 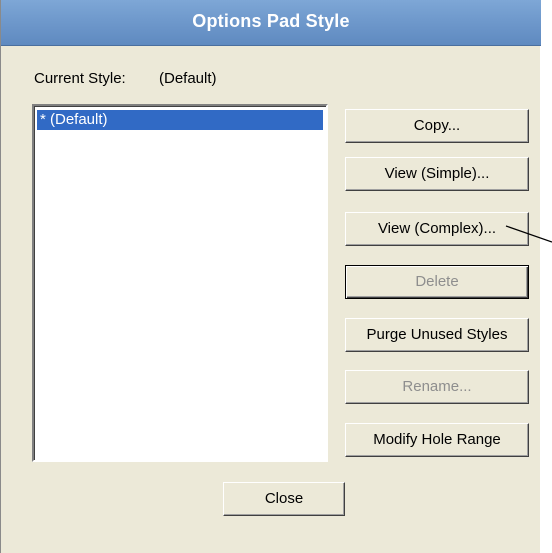 What do you see at coordinates (528, 234) in the screenshot?
I see `callout-line` at bounding box center [528, 234].